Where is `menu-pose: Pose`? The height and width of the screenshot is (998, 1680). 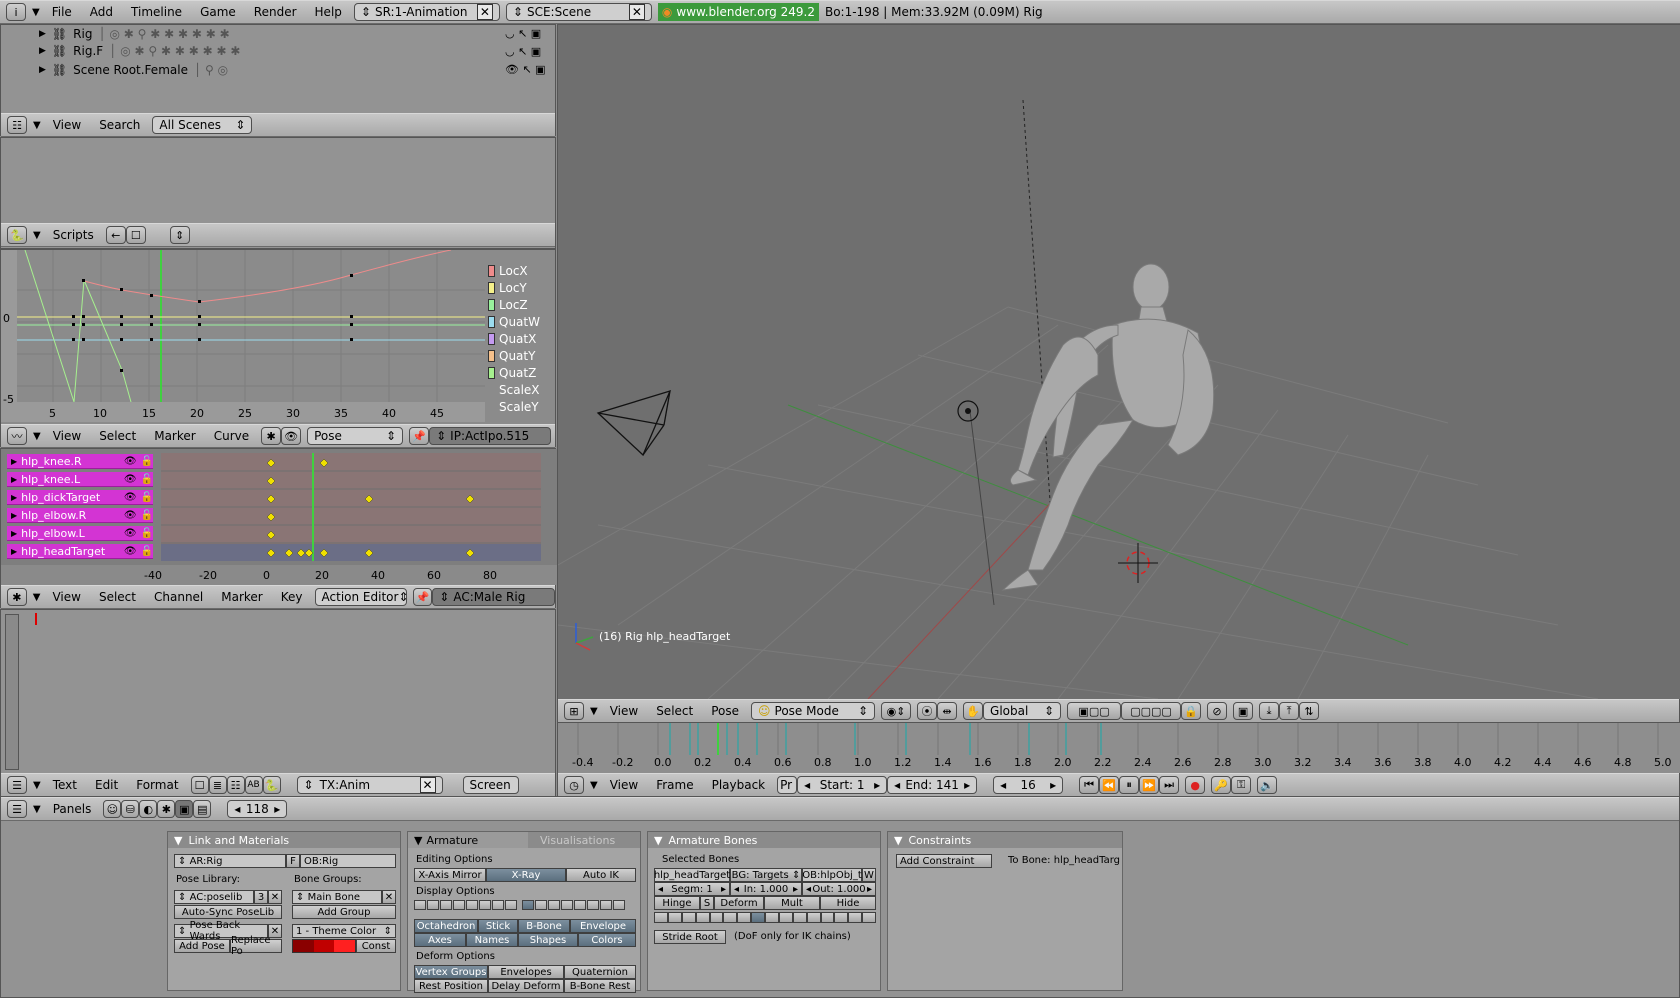 menu-pose: Pose is located at coordinates (725, 711).